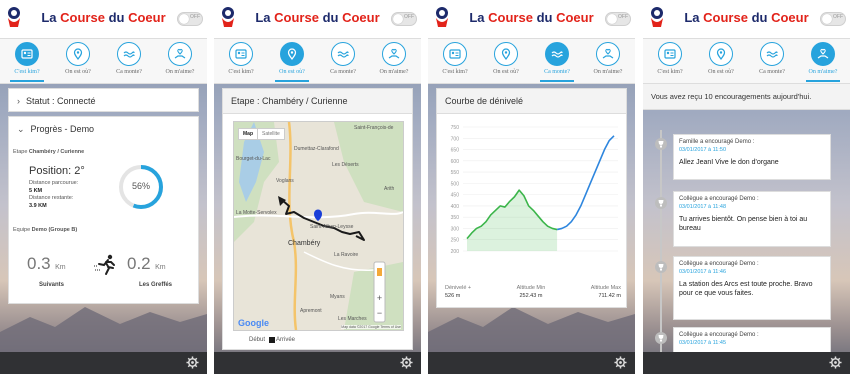 The height and width of the screenshot is (374, 850). Describe the element at coordinates (702, 343) in the screenshot. I see `message-time: 03/01/2017 à 11:45` at that location.